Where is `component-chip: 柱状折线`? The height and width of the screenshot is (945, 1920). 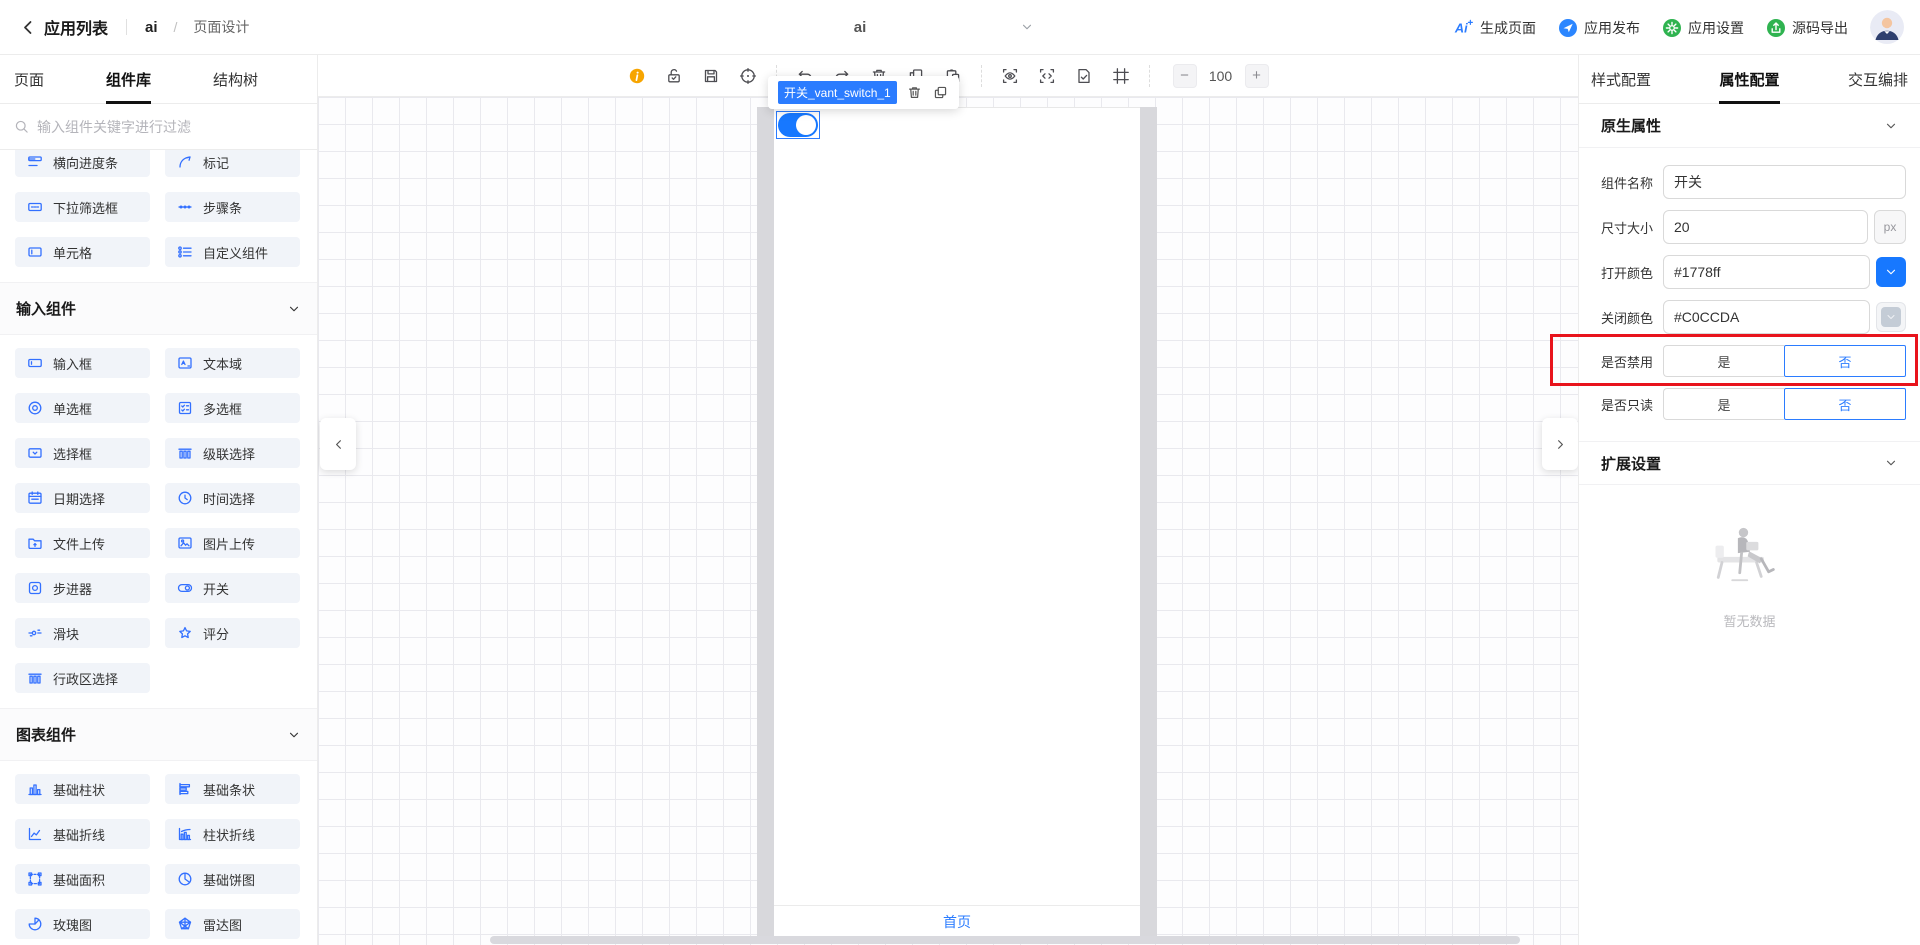
component-chip: 柱状折线 is located at coordinates (232, 834).